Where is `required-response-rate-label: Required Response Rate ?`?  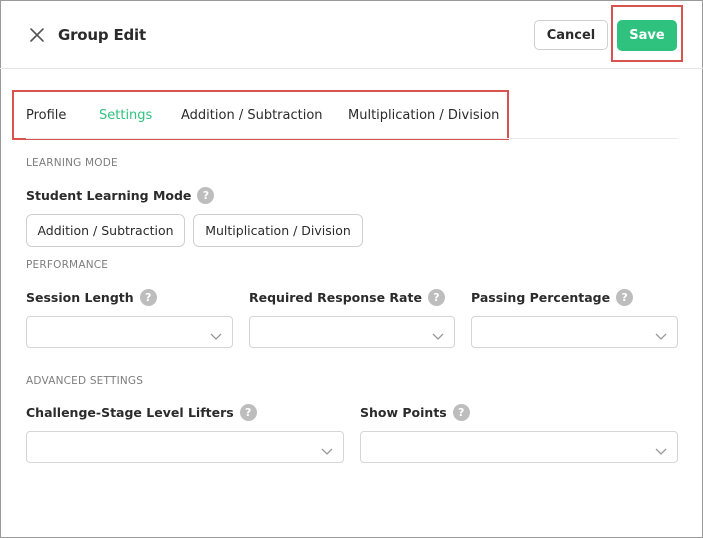
required-response-rate-label: Required Response Rate ? is located at coordinates (347, 297).